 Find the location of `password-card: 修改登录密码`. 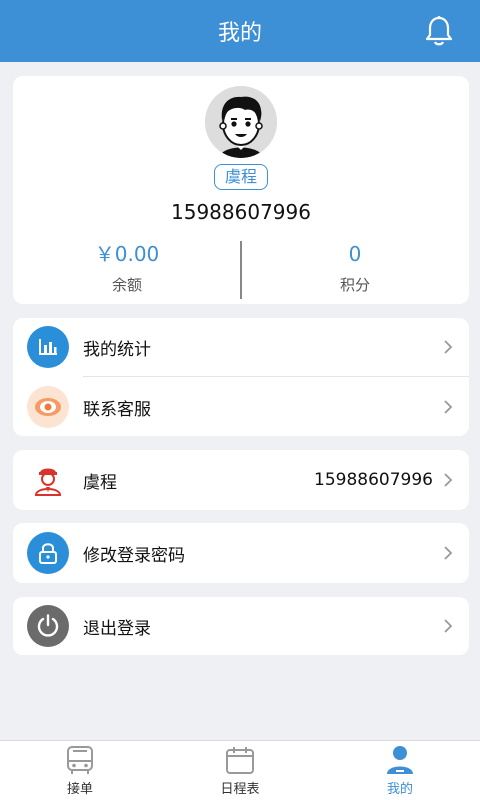

password-card: 修改登录密码 is located at coordinates (241, 553).